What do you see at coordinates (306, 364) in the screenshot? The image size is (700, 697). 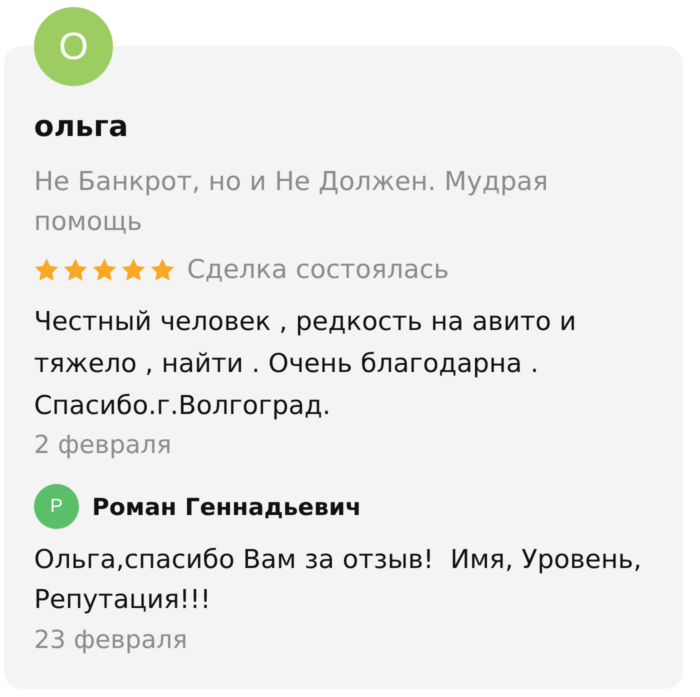 I see `review-text: Честный человек , редкость на авито и тяжело , найти . Очень благодарна . Спасибо.г.Волгоград.` at bounding box center [306, 364].